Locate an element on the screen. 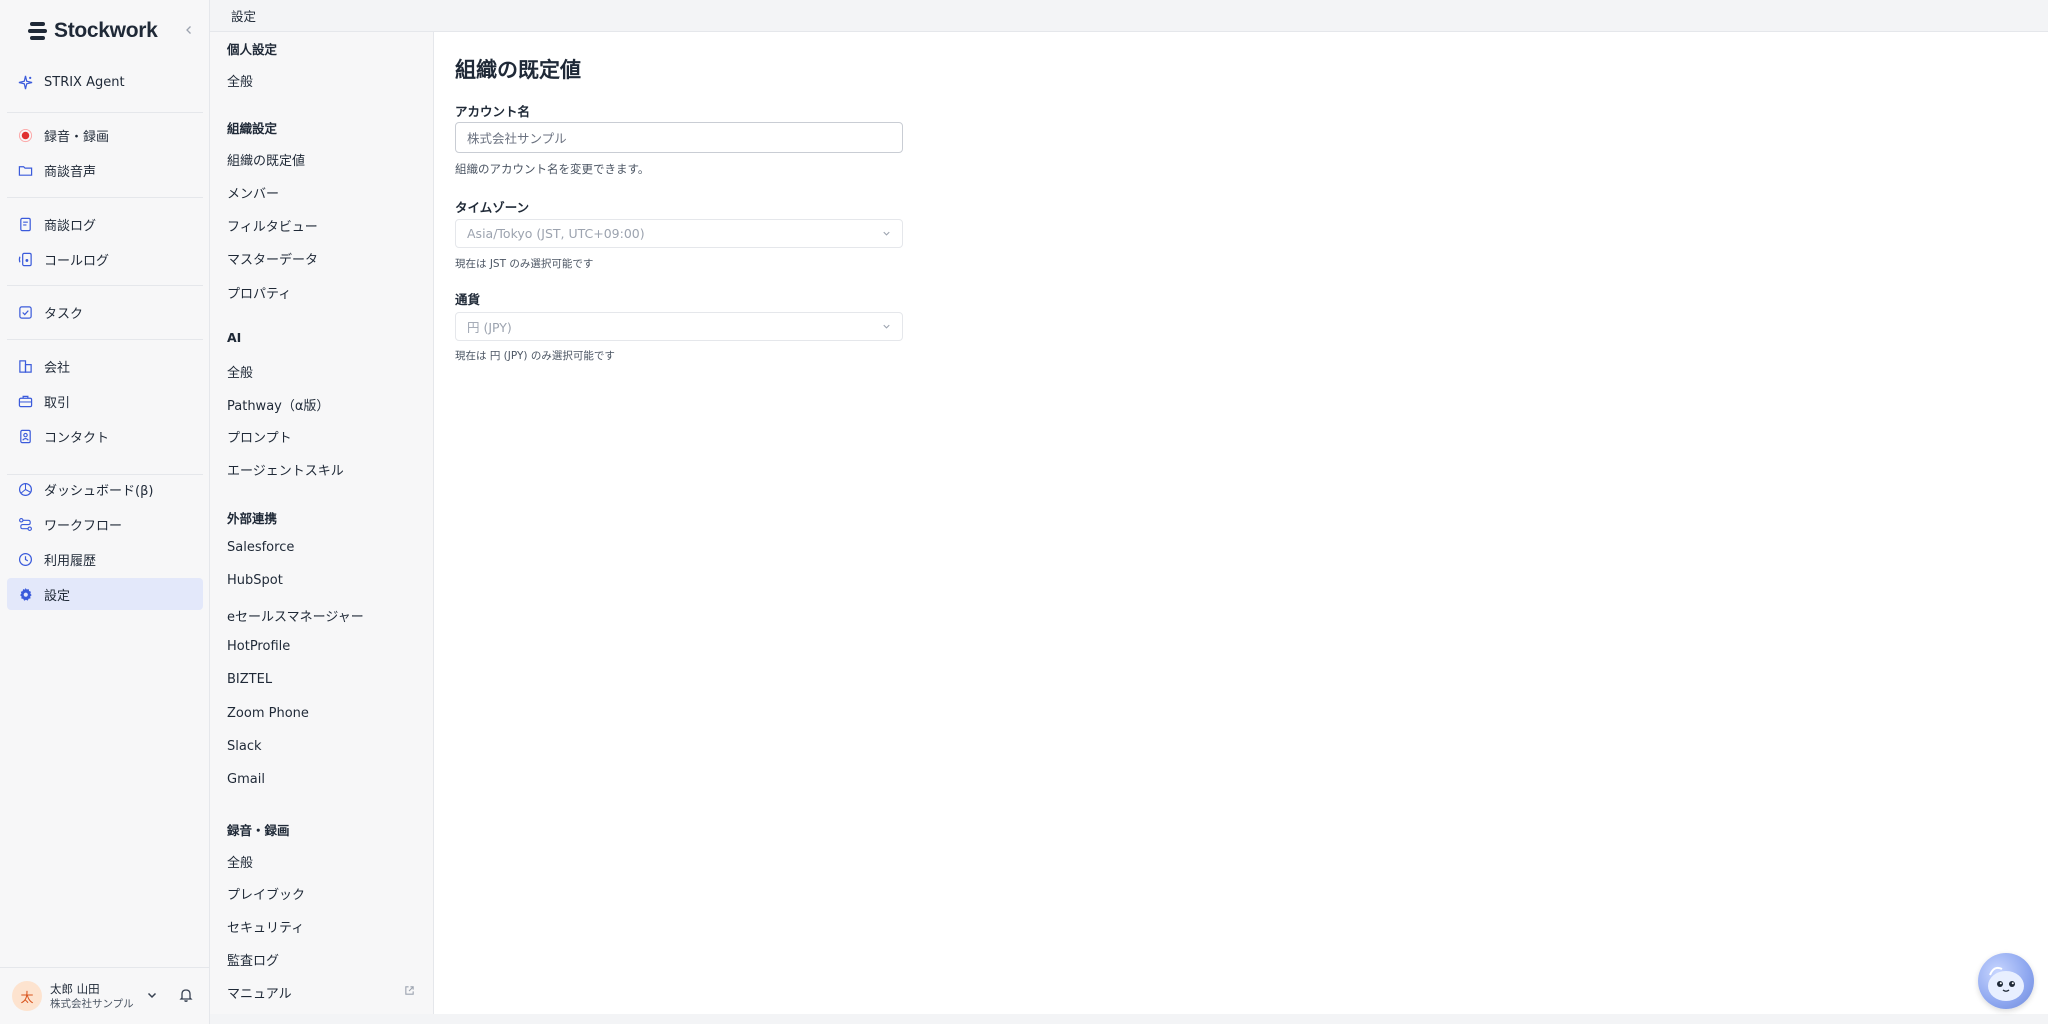  user-menu: 太 太郎 山田 株式会社サンプル is located at coordinates (105, 995).